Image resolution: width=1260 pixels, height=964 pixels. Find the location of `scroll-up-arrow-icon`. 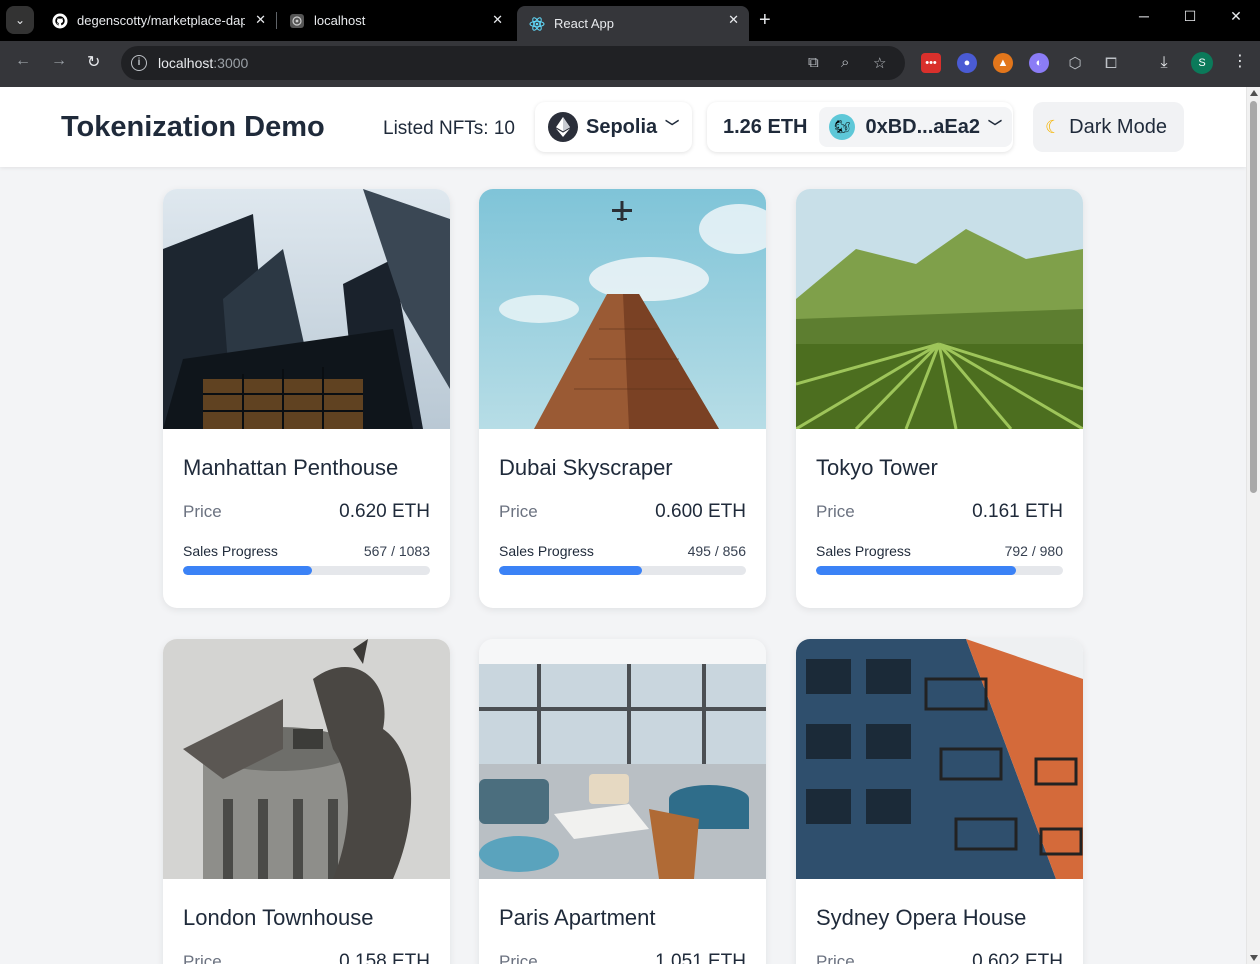

scroll-up-arrow-icon is located at coordinates (1254, 93).